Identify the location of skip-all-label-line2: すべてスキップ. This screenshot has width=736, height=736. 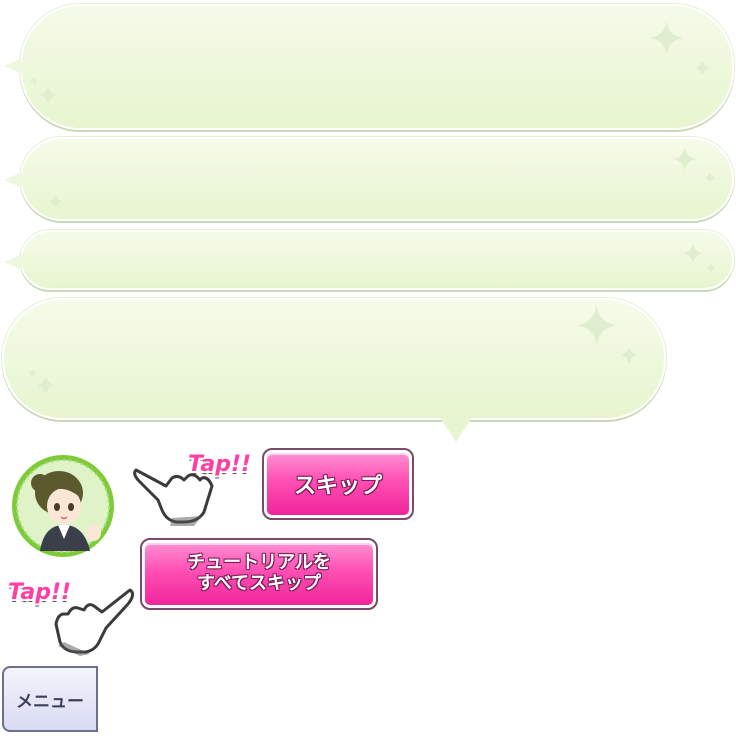
(259, 583).